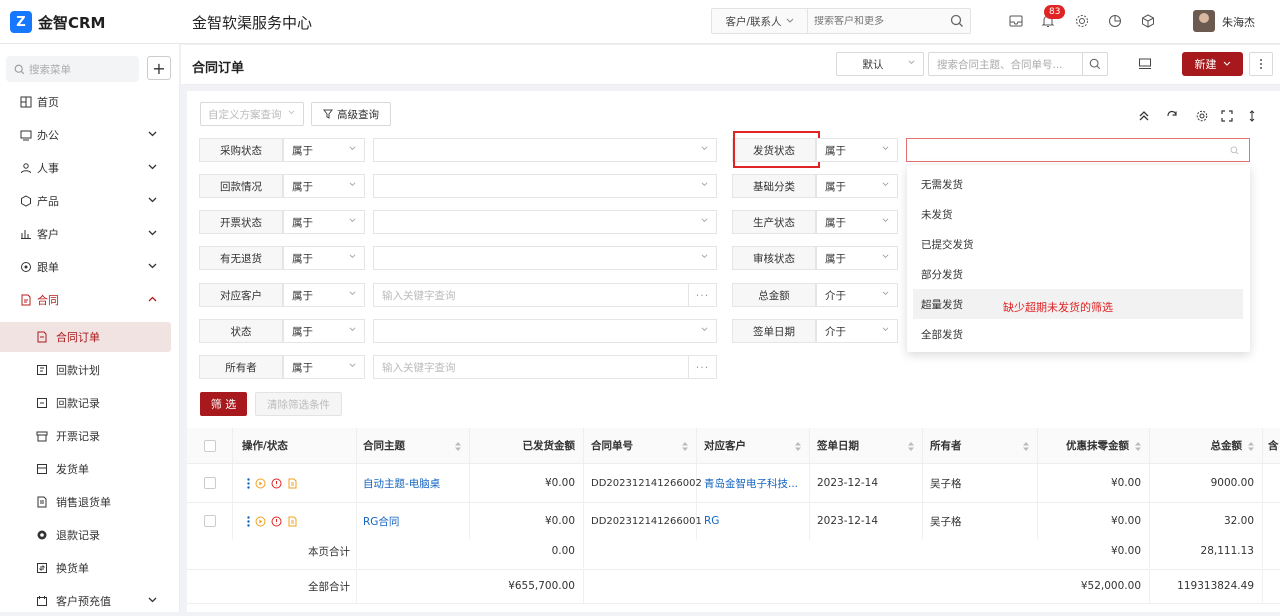 The image size is (1280, 616). Describe the element at coordinates (90, 102) in the screenshot. I see `sidebar-item-home: 首页` at that location.